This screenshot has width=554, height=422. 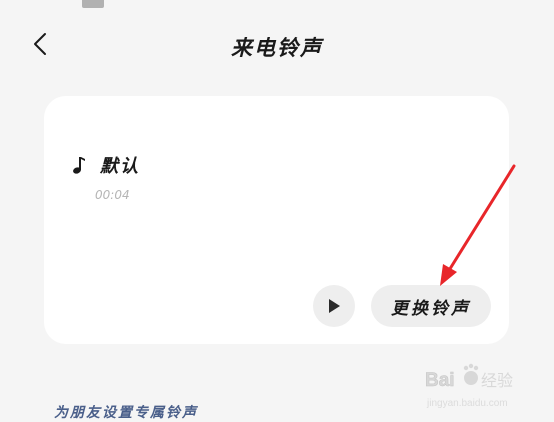 What do you see at coordinates (471, 374) in the screenshot?
I see `paw-icon` at bounding box center [471, 374].